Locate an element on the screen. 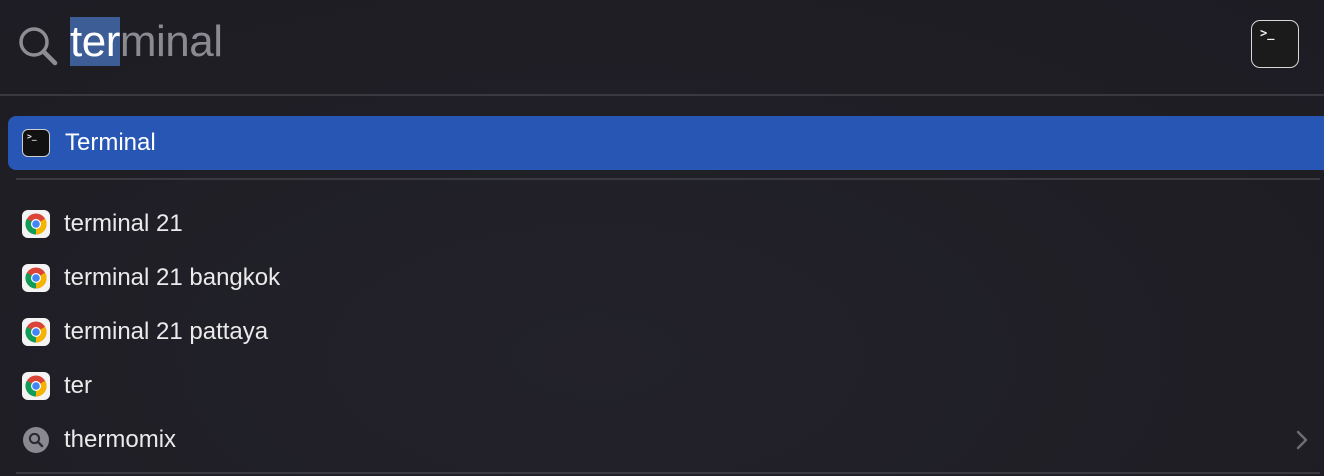  search-icon is located at coordinates (38, 46).